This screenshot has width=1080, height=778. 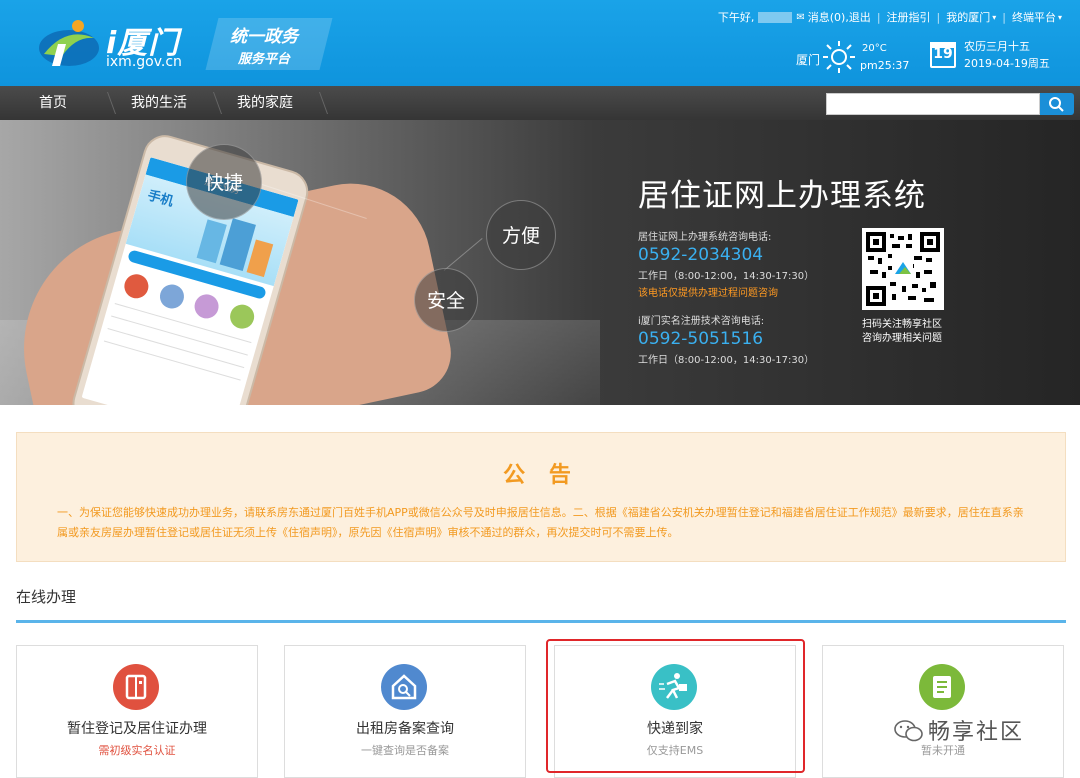 What do you see at coordinates (902, 338) in the screenshot?
I see `qr-caption-line2: 咨询办理相关问题` at bounding box center [902, 338].